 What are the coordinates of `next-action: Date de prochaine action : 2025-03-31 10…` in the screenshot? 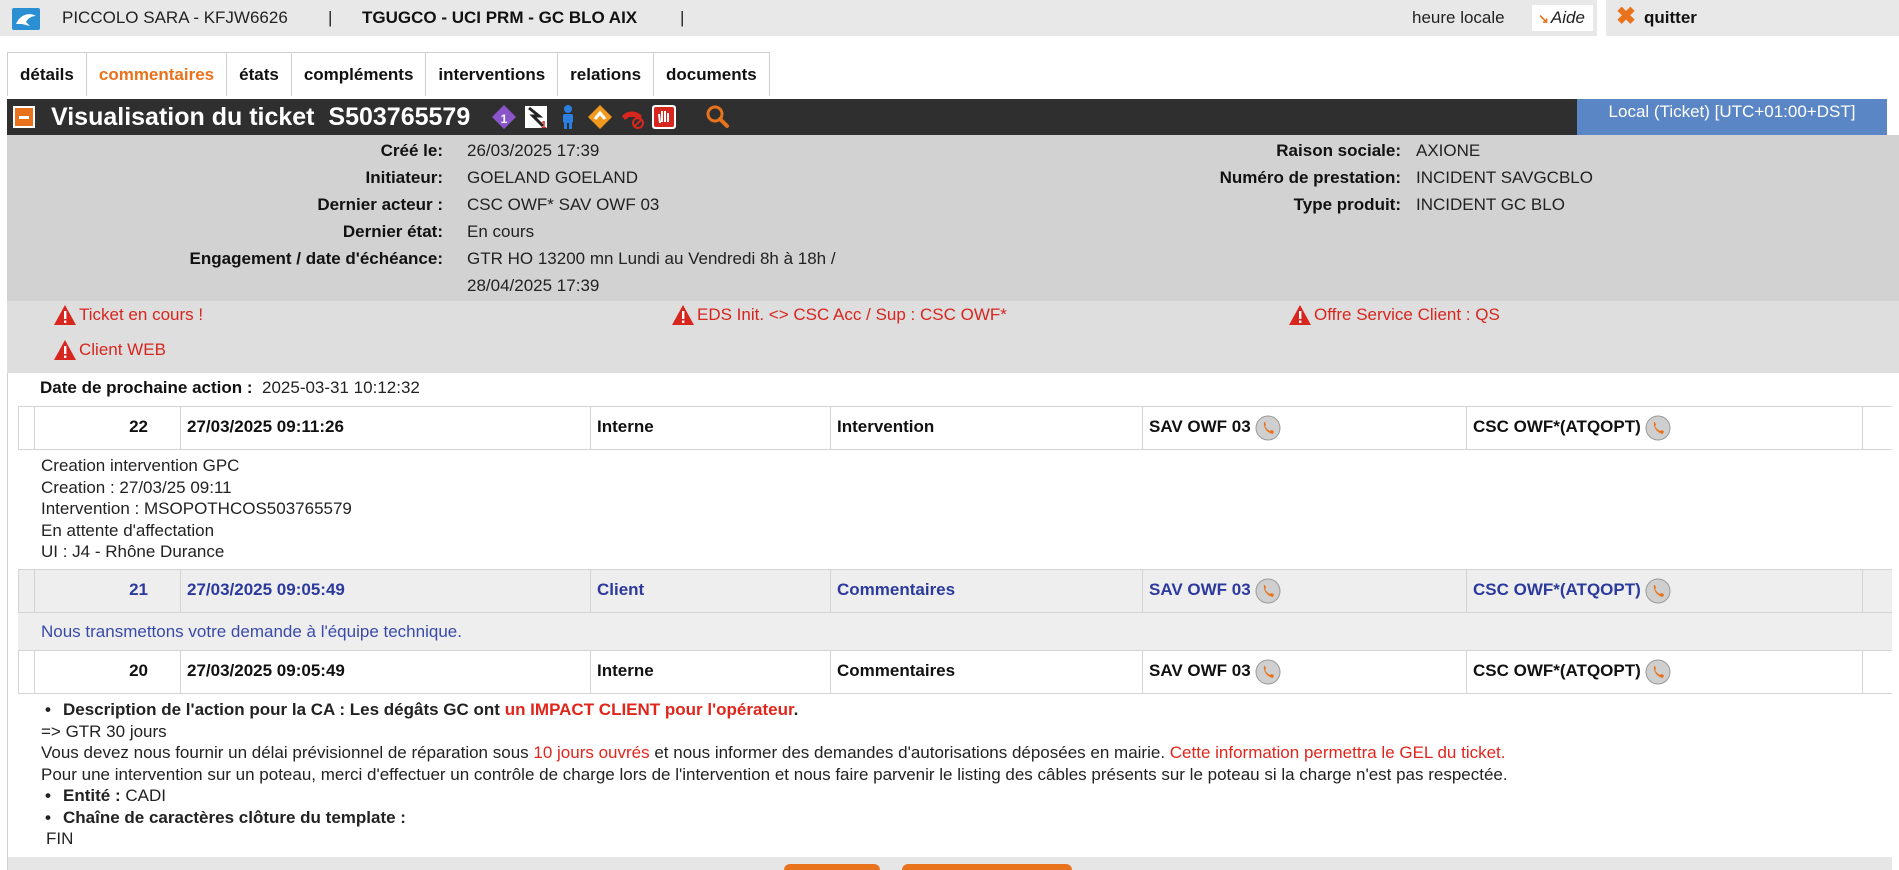 It's located at (230, 388).